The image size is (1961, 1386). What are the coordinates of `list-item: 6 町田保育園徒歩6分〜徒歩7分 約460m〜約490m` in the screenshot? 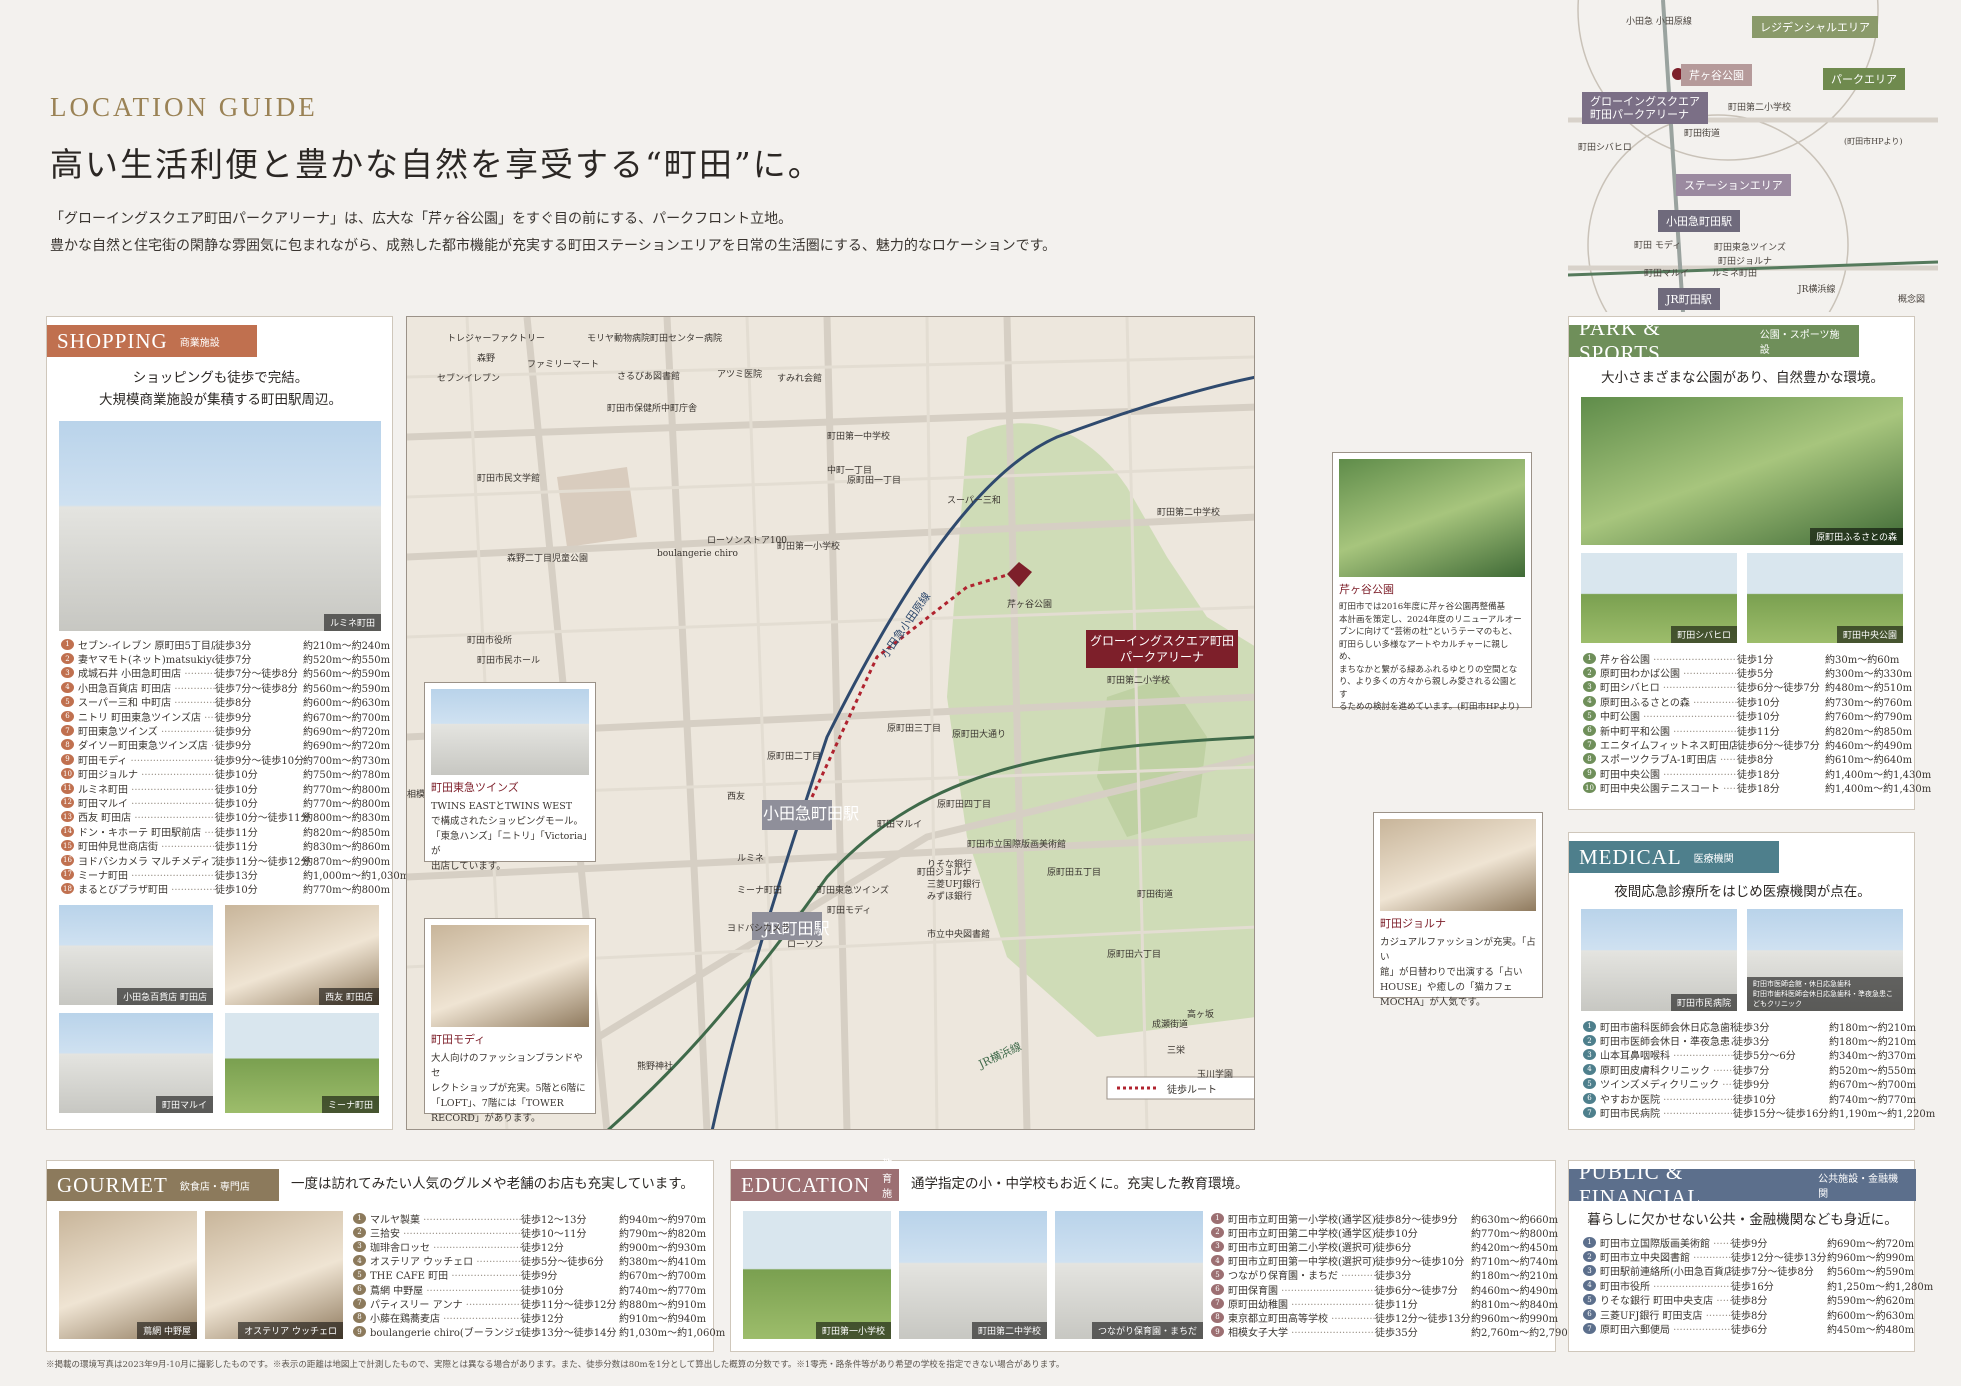 It's located at (1384, 1289).